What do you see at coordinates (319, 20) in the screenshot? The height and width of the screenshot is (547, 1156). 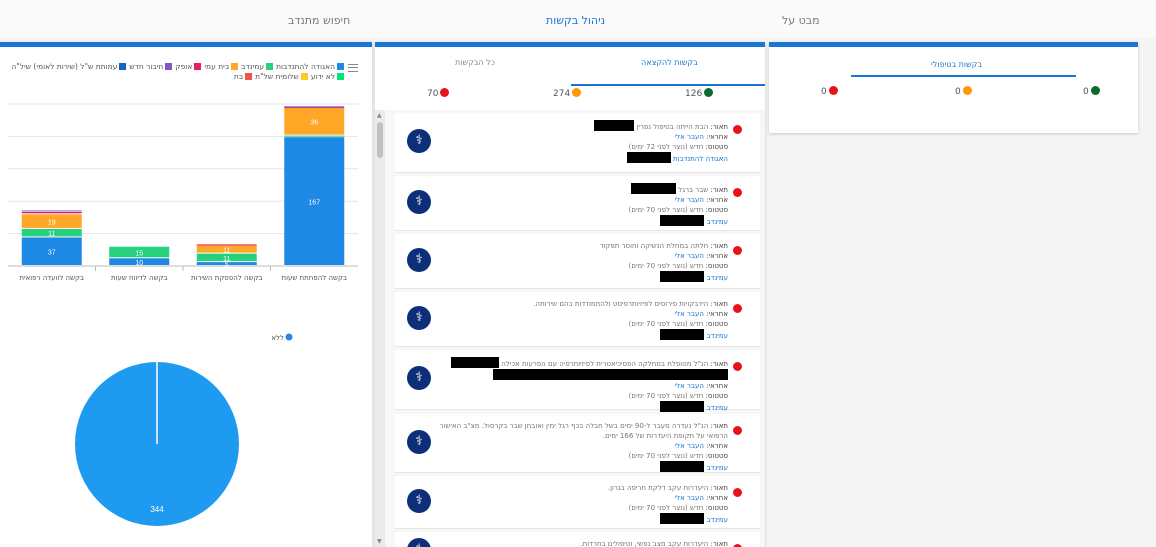 I see `tab-volunteer-search: חיפוש מתנדב` at bounding box center [319, 20].